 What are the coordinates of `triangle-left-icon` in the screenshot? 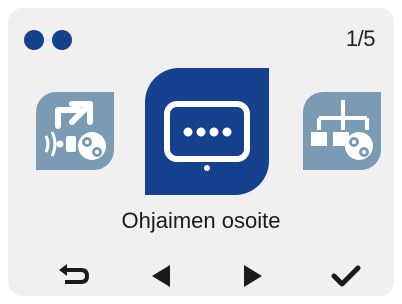 It's located at (161, 276).